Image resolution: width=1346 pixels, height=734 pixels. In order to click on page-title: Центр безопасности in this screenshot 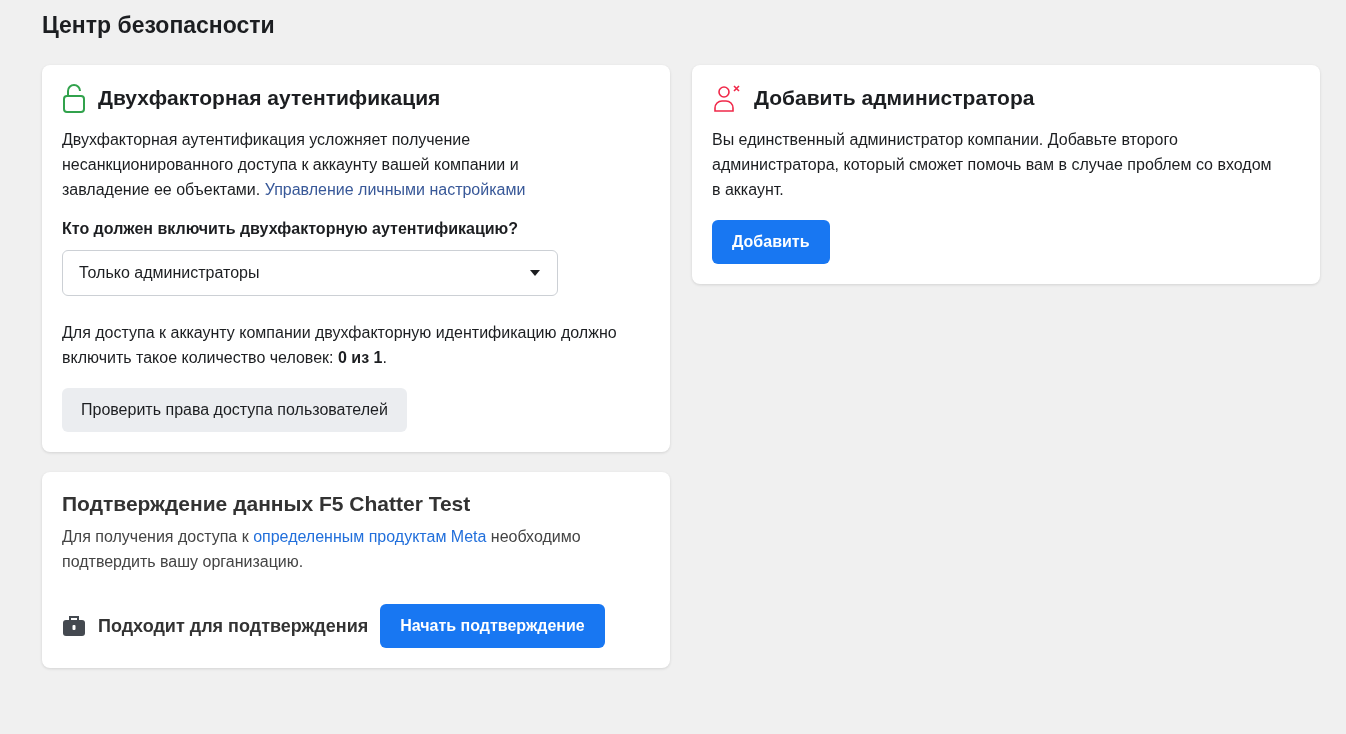, I will do `click(159, 25)`.